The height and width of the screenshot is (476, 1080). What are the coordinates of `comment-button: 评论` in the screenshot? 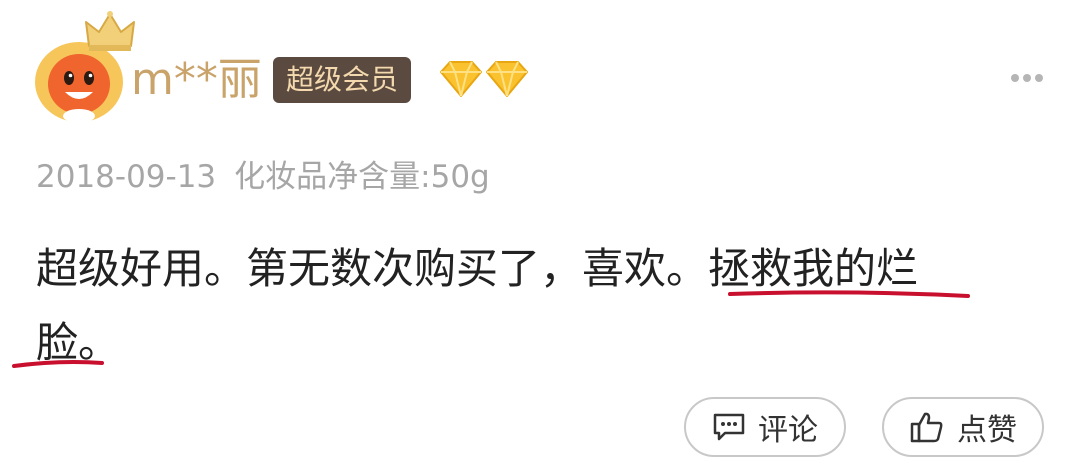 It's located at (765, 427).